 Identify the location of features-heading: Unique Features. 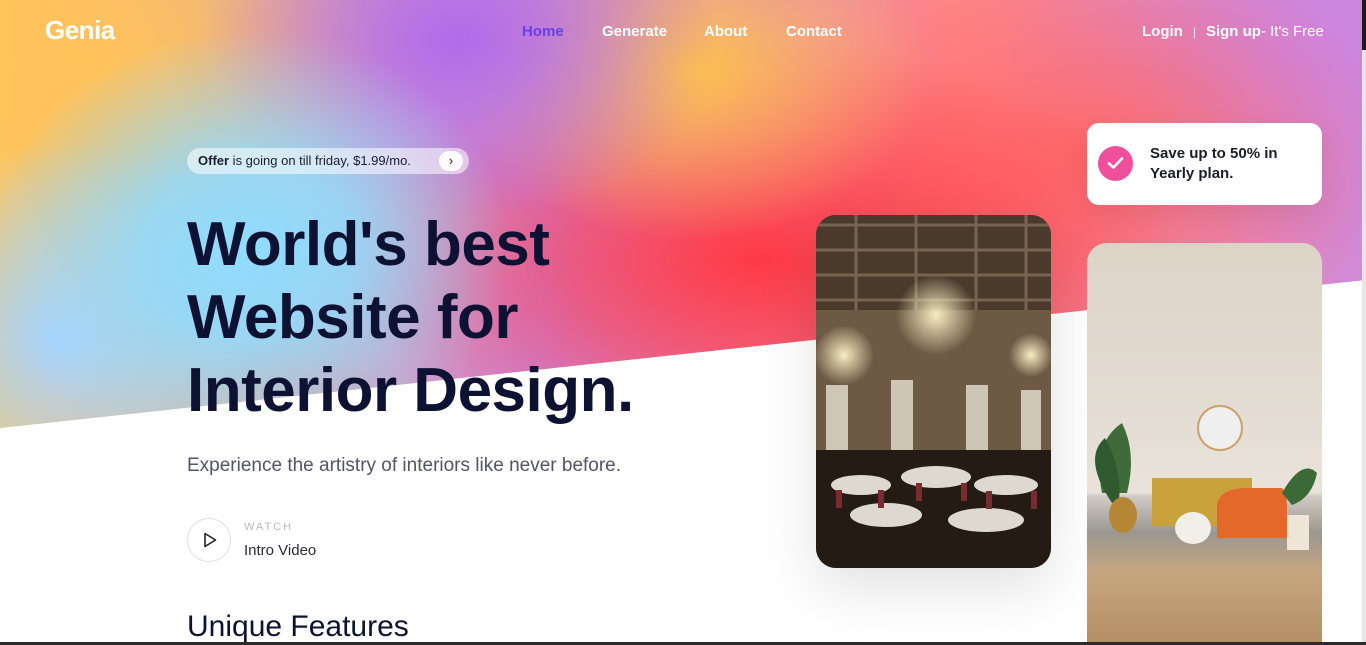
(298, 626).